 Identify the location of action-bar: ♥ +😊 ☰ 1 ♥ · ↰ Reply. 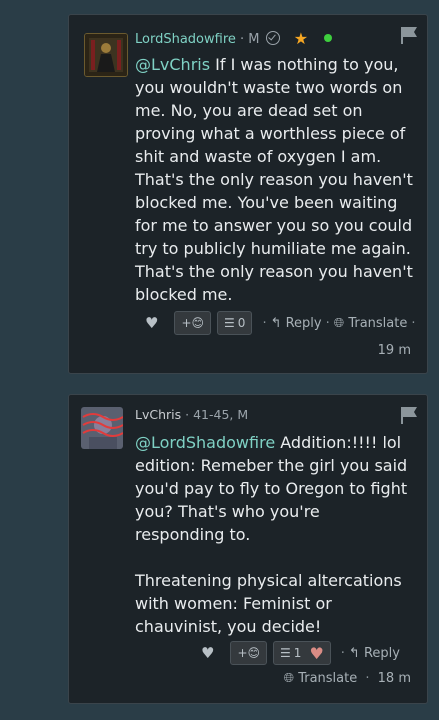
(300, 653).